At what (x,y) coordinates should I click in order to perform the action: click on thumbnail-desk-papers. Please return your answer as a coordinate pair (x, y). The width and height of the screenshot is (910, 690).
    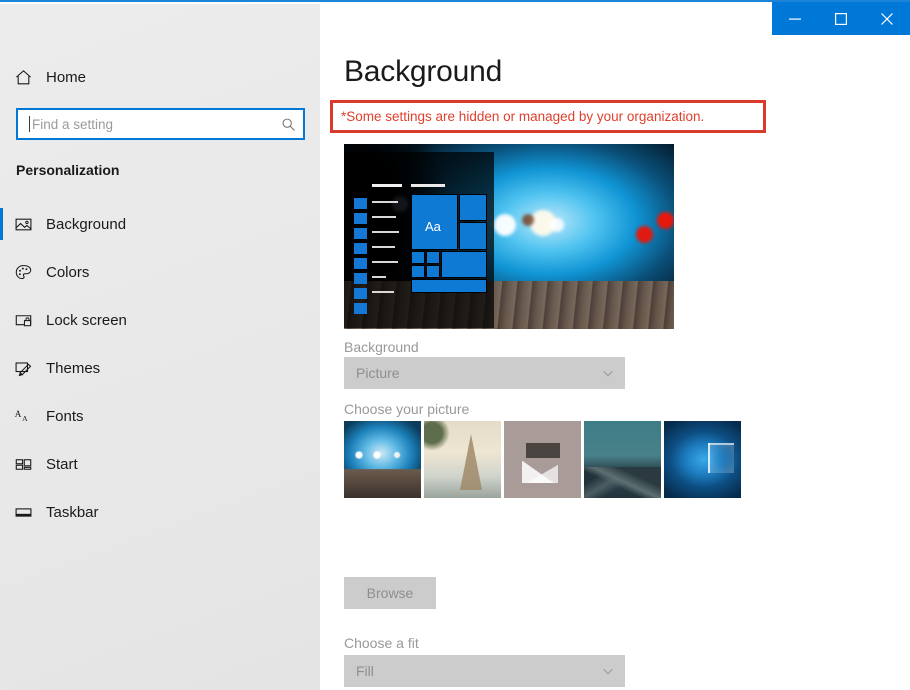
    Looking at the image, I should click on (542, 459).